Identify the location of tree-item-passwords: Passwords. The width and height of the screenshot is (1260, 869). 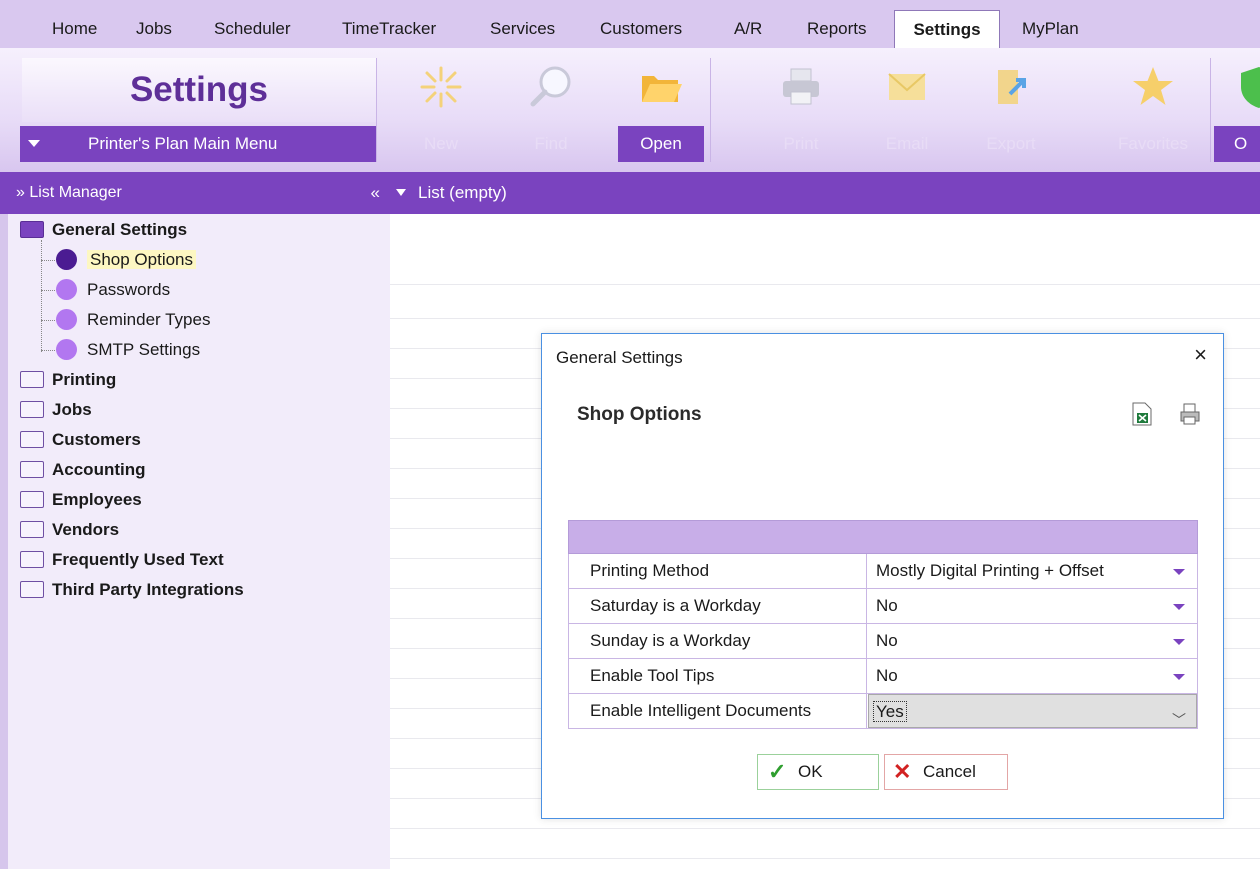
(113, 290).